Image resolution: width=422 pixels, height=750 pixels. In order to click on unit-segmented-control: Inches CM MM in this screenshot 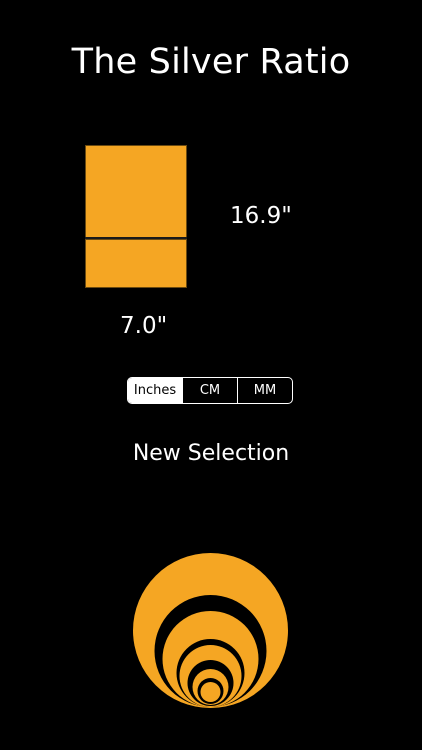, I will do `click(210, 390)`.